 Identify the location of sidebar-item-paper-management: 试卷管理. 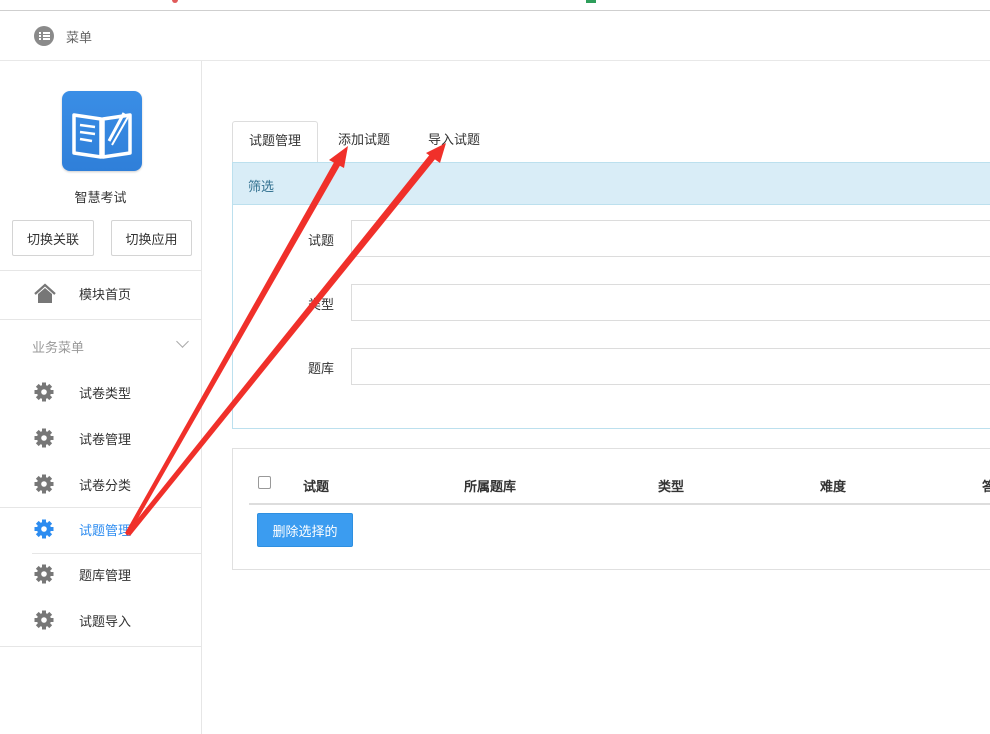
(100, 438).